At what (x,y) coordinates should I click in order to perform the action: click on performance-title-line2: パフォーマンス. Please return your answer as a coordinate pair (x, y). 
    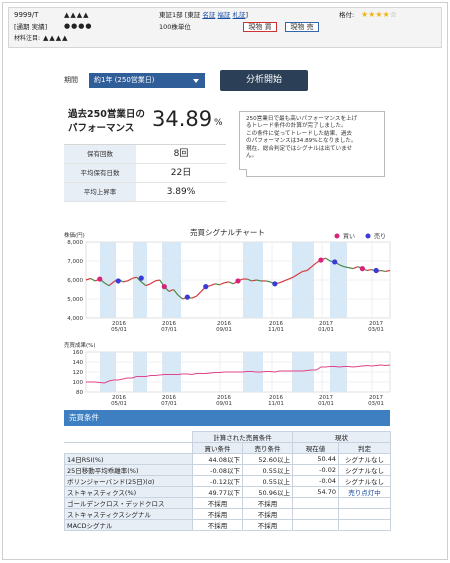
    Looking at the image, I should click on (101, 128).